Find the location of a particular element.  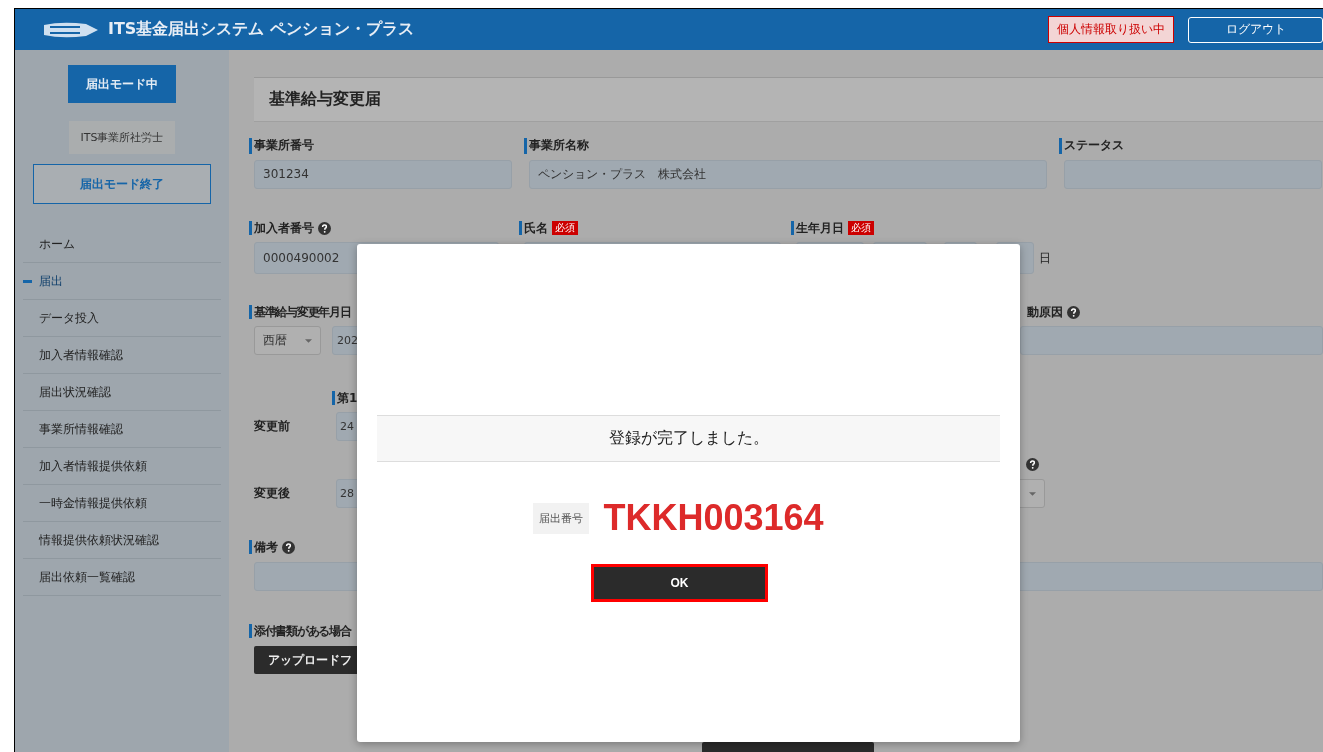

sidebar-item: 一時金情報提供依頼 is located at coordinates (122, 503).